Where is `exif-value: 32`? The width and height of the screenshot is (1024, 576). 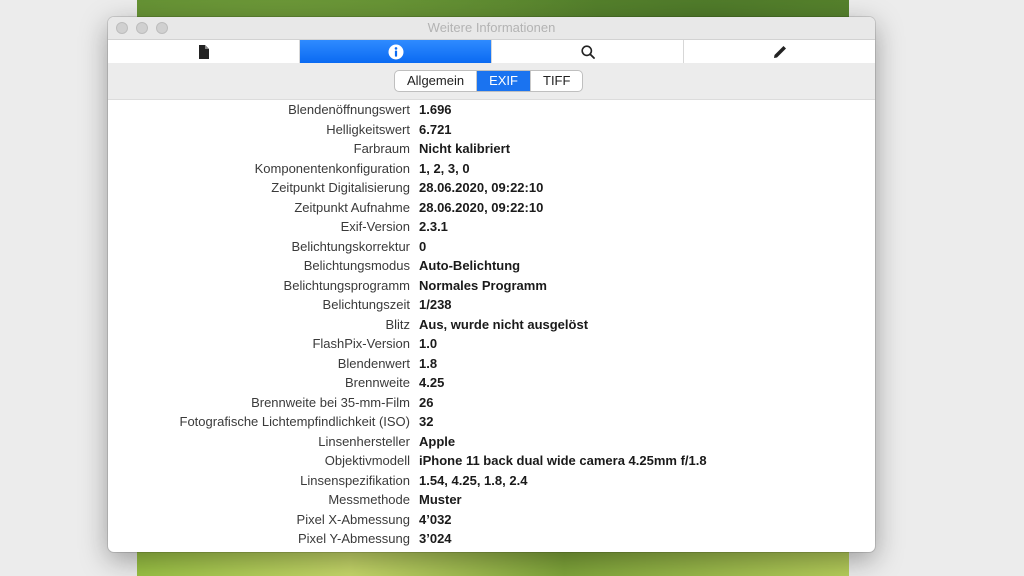
exif-value: 32 is located at coordinates (426, 421).